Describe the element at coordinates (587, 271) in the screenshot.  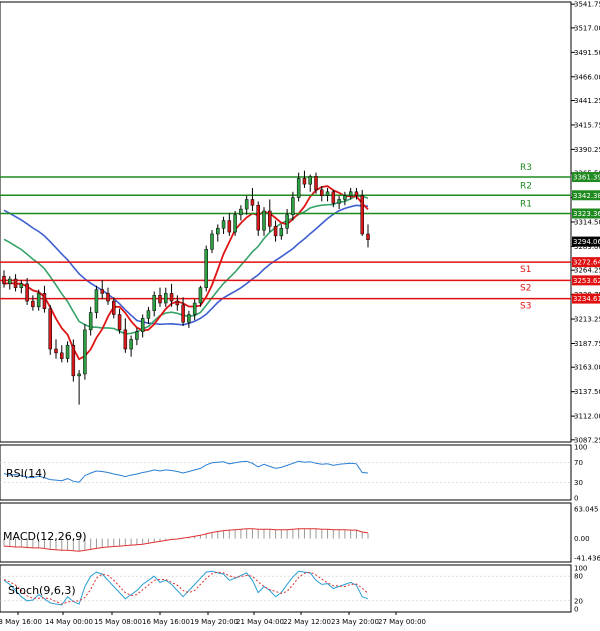
I see `price-tick-label: 3264.25` at that location.